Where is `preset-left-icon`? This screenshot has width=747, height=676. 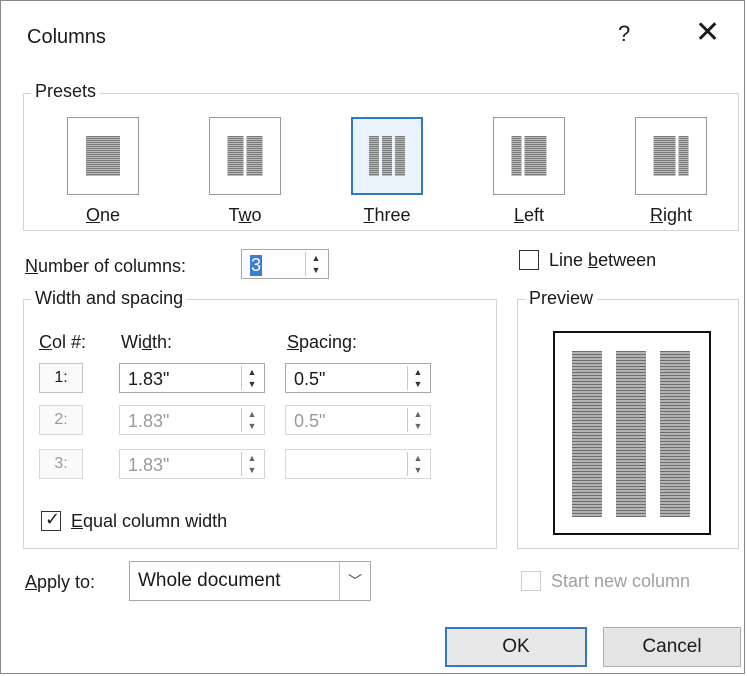 preset-left-icon is located at coordinates (529, 156).